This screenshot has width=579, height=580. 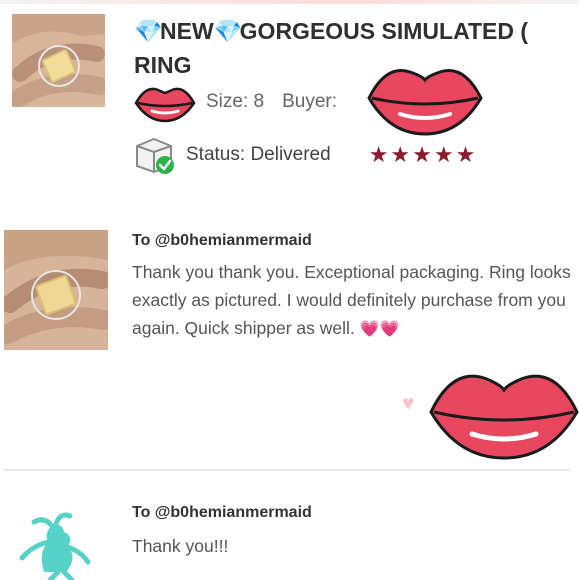 What do you see at coordinates (155, 155) in the screenshot?
I see `package-delivered-icon` at bounding box center [155, 155].